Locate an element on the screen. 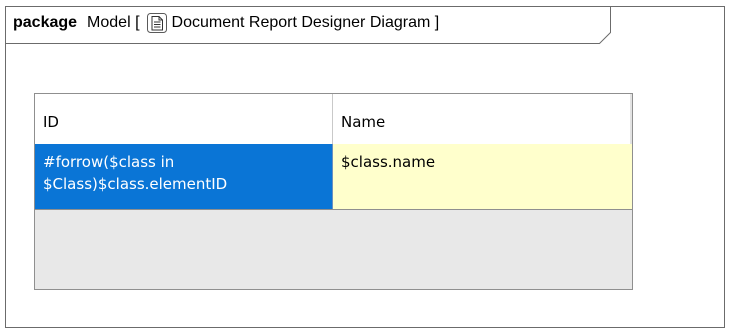  name-cell: $class.name is located at coordinates (482, 176).